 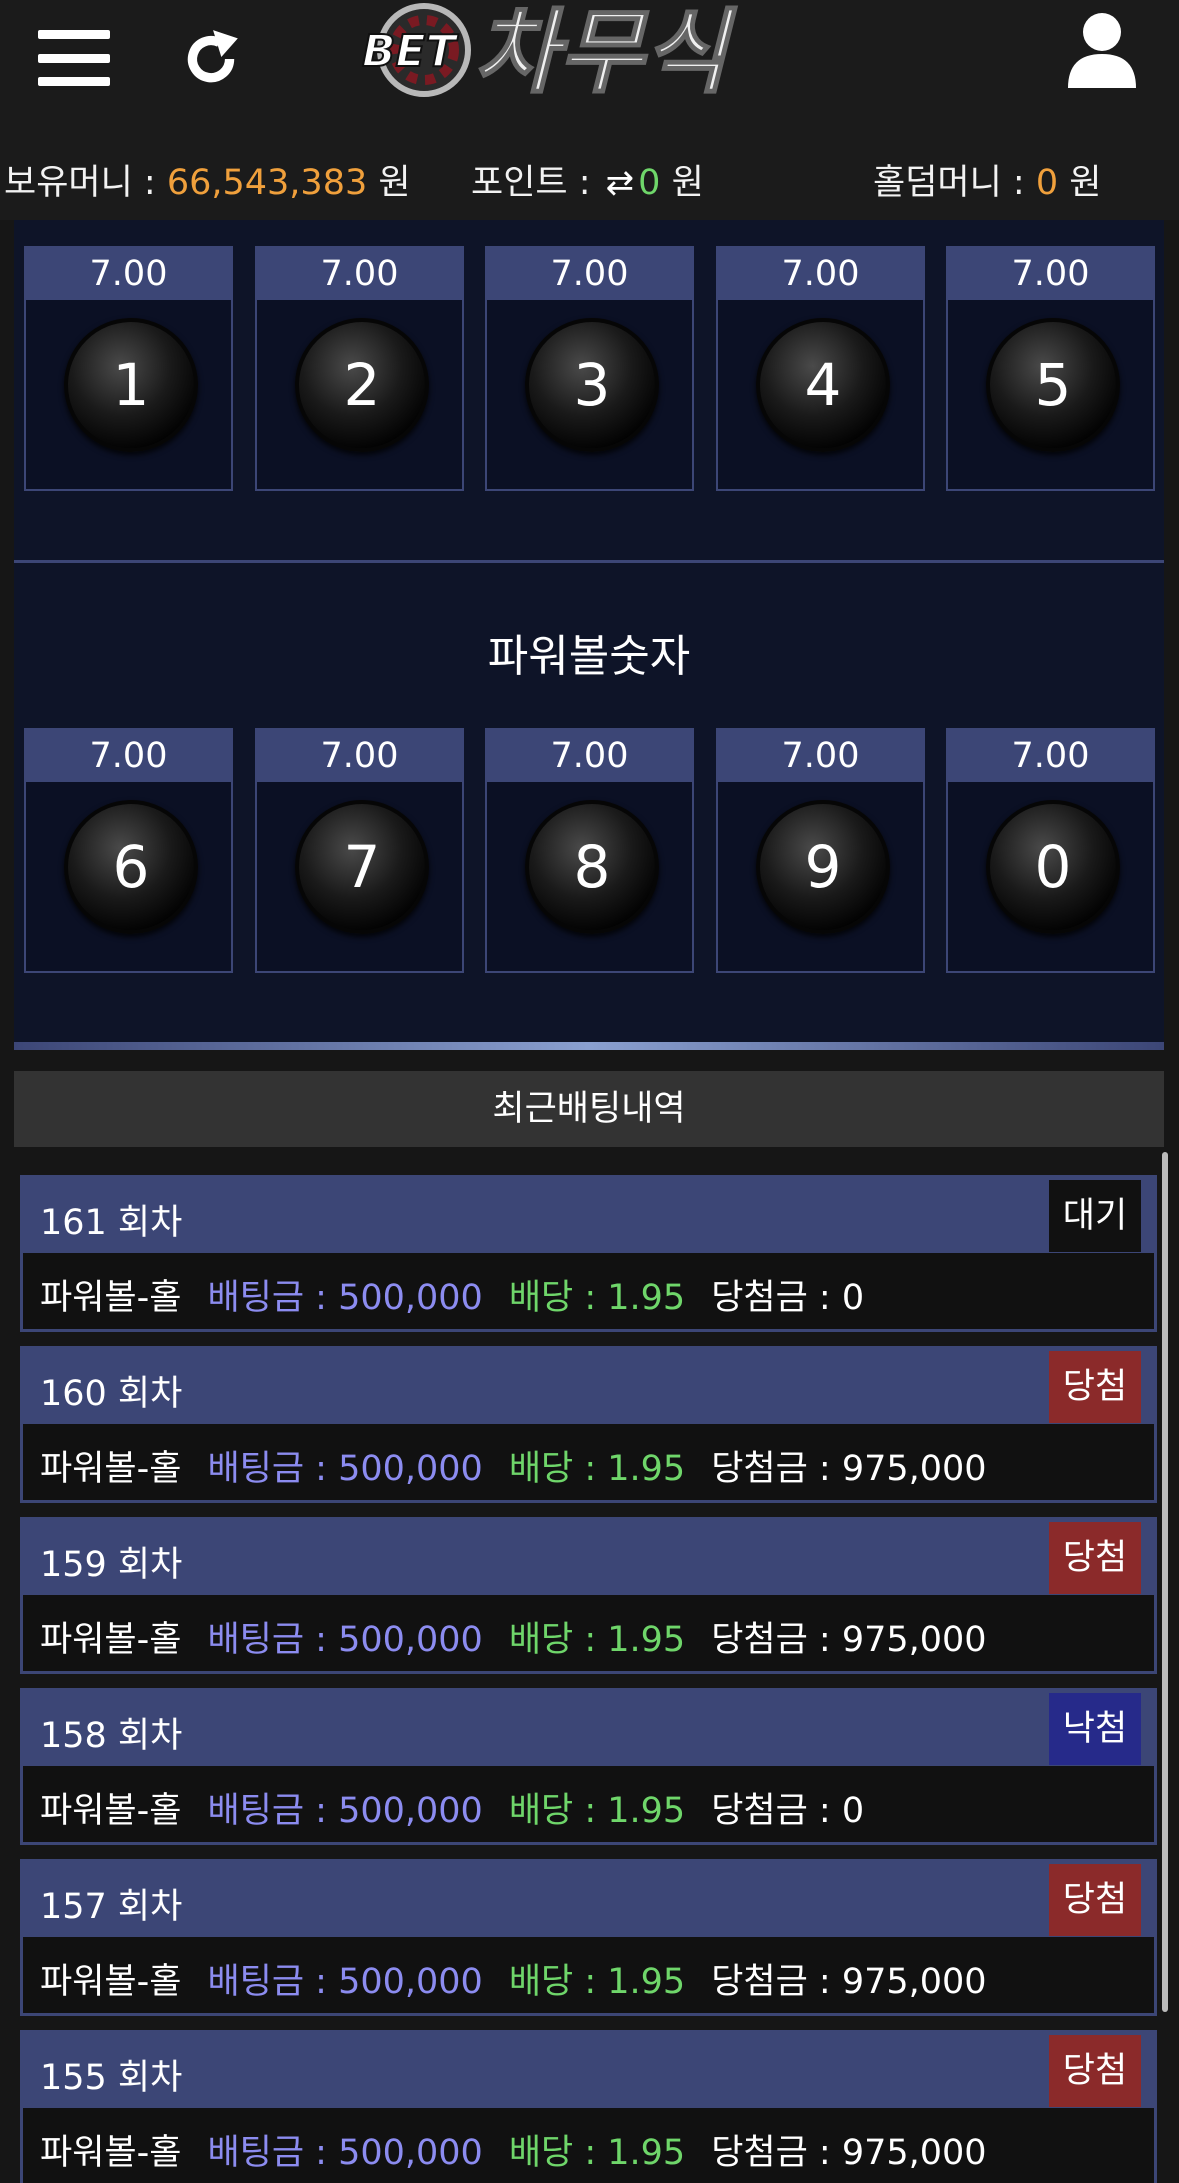 I want to click on bet-round: 159 회차, so click(x=111, y=1565).